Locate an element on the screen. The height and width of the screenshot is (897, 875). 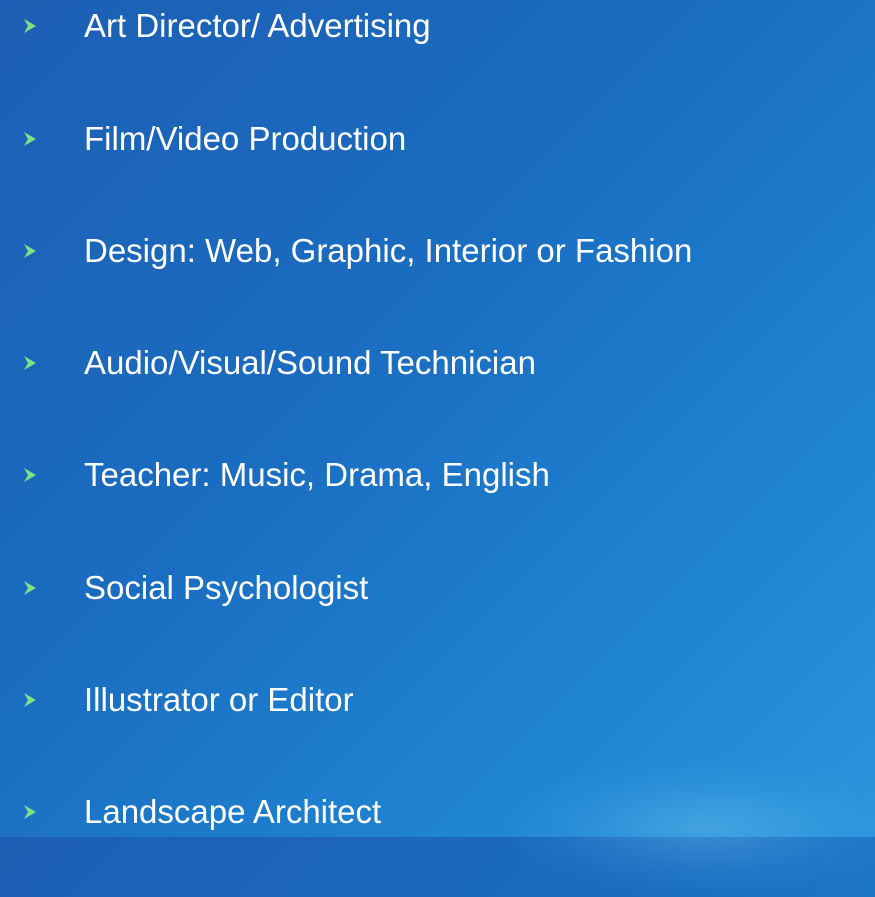
list-item: Audio/Visual/Sound Technician is located at coordinates (437, 363).